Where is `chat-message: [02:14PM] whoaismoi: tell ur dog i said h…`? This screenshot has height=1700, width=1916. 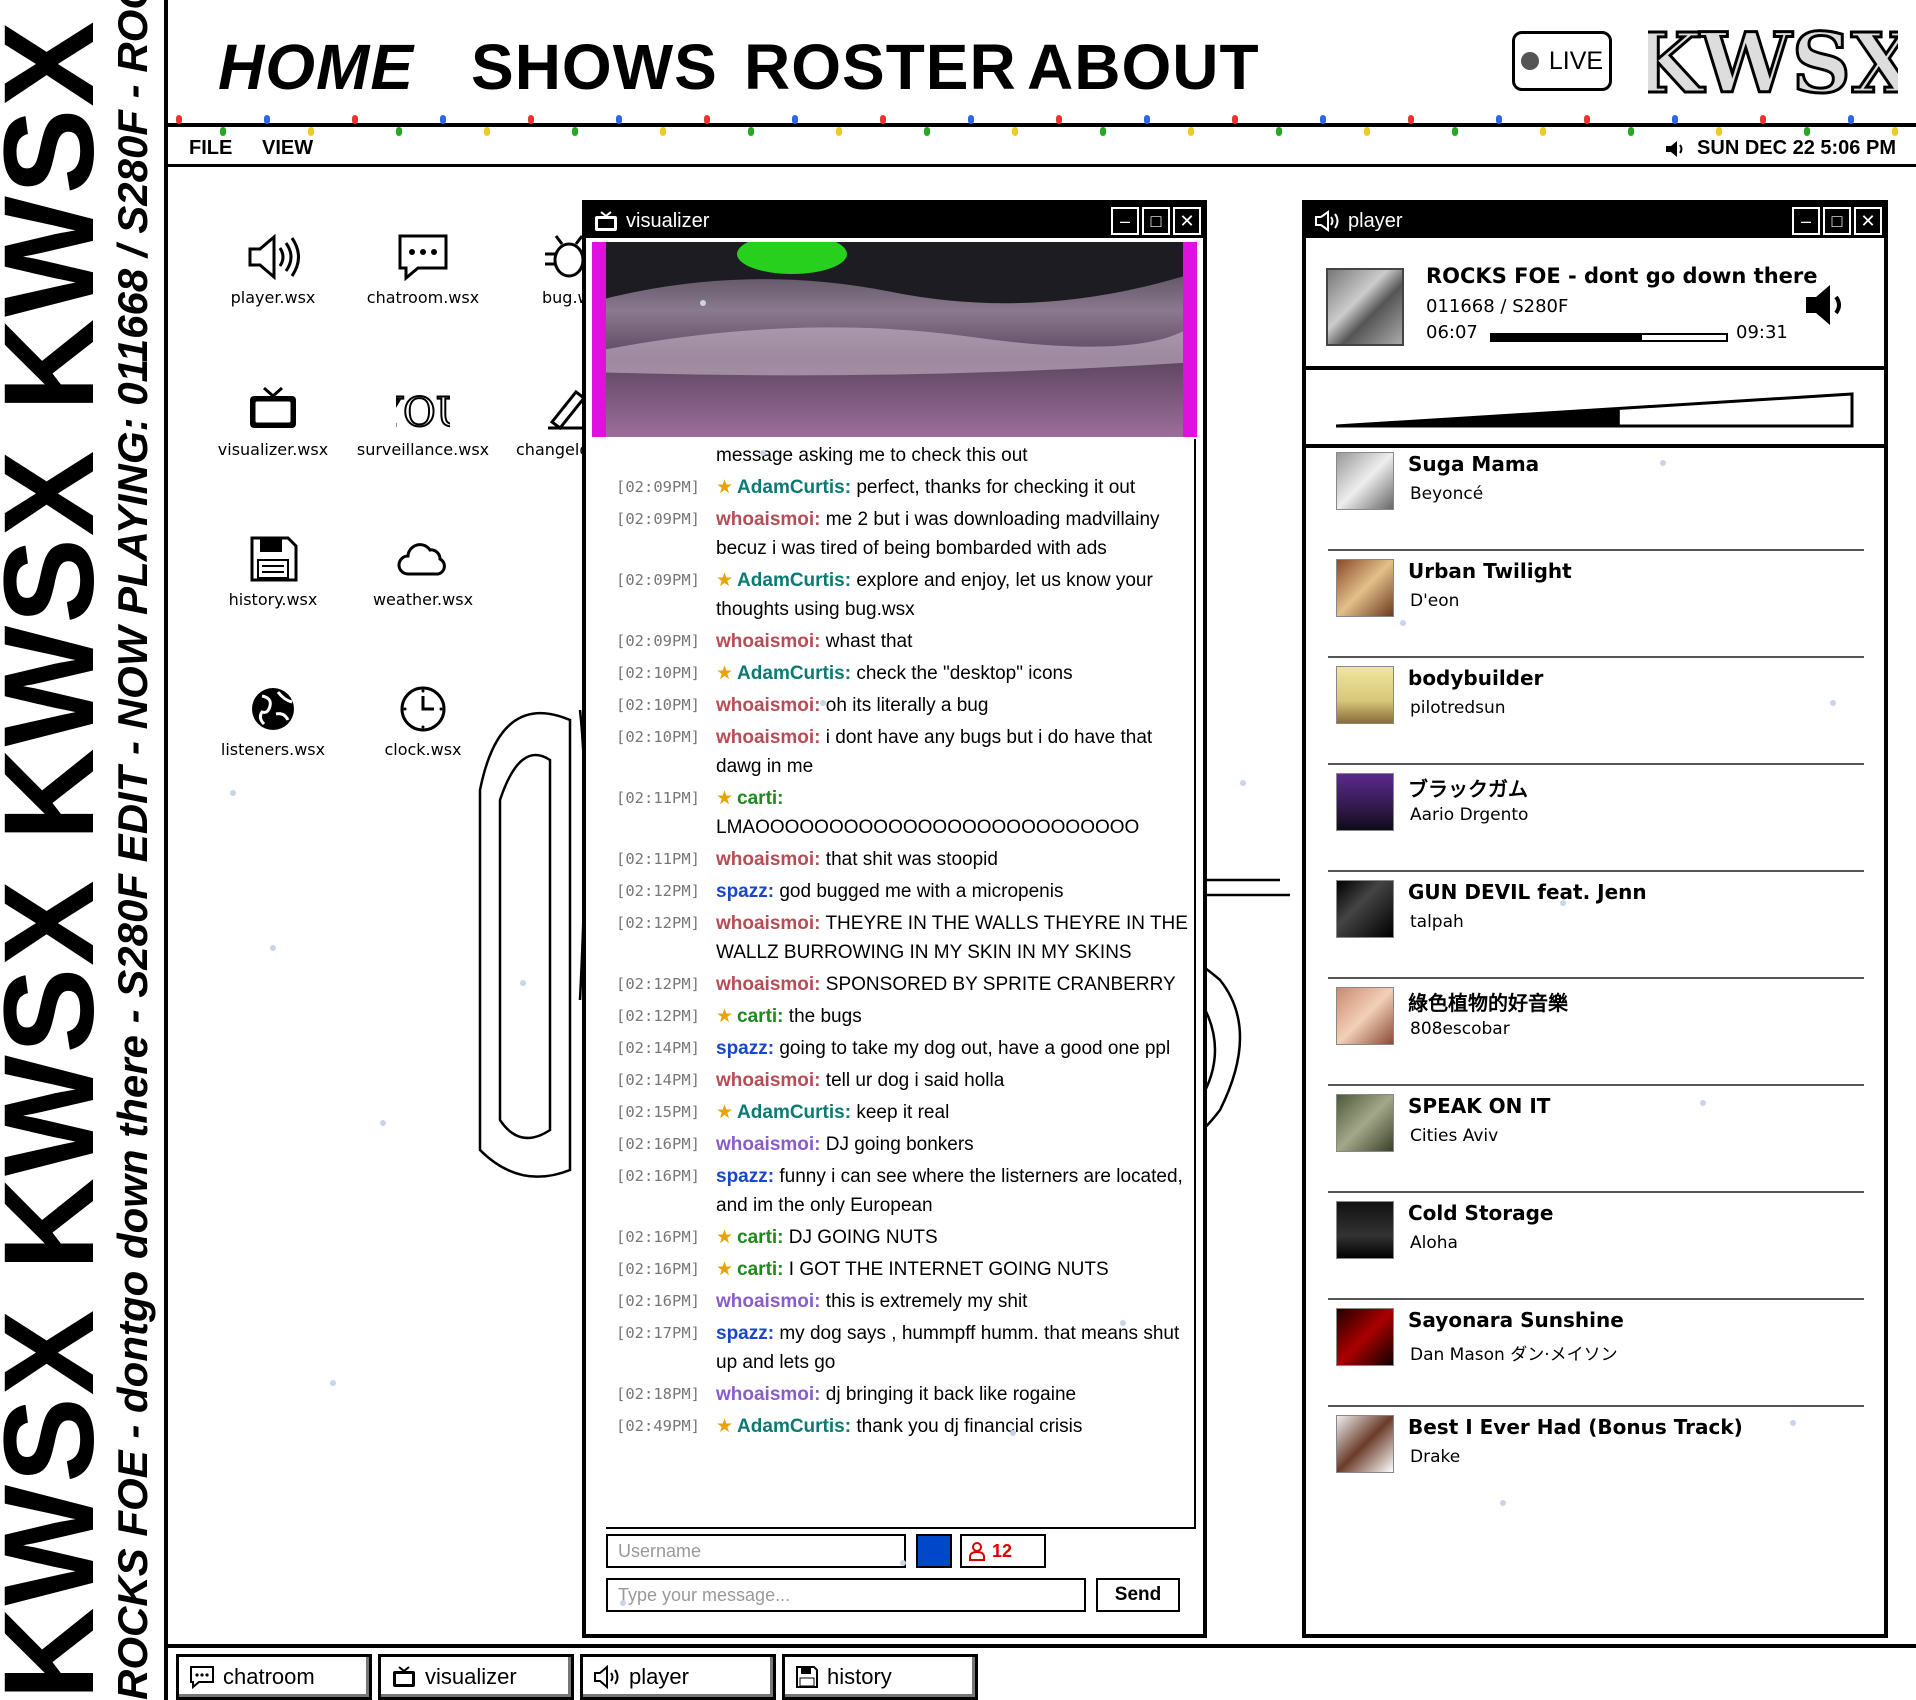
chat-message: [02:14PM] whoaismoi: tell ur dog i said h… is located at coordinates (900, 1080).